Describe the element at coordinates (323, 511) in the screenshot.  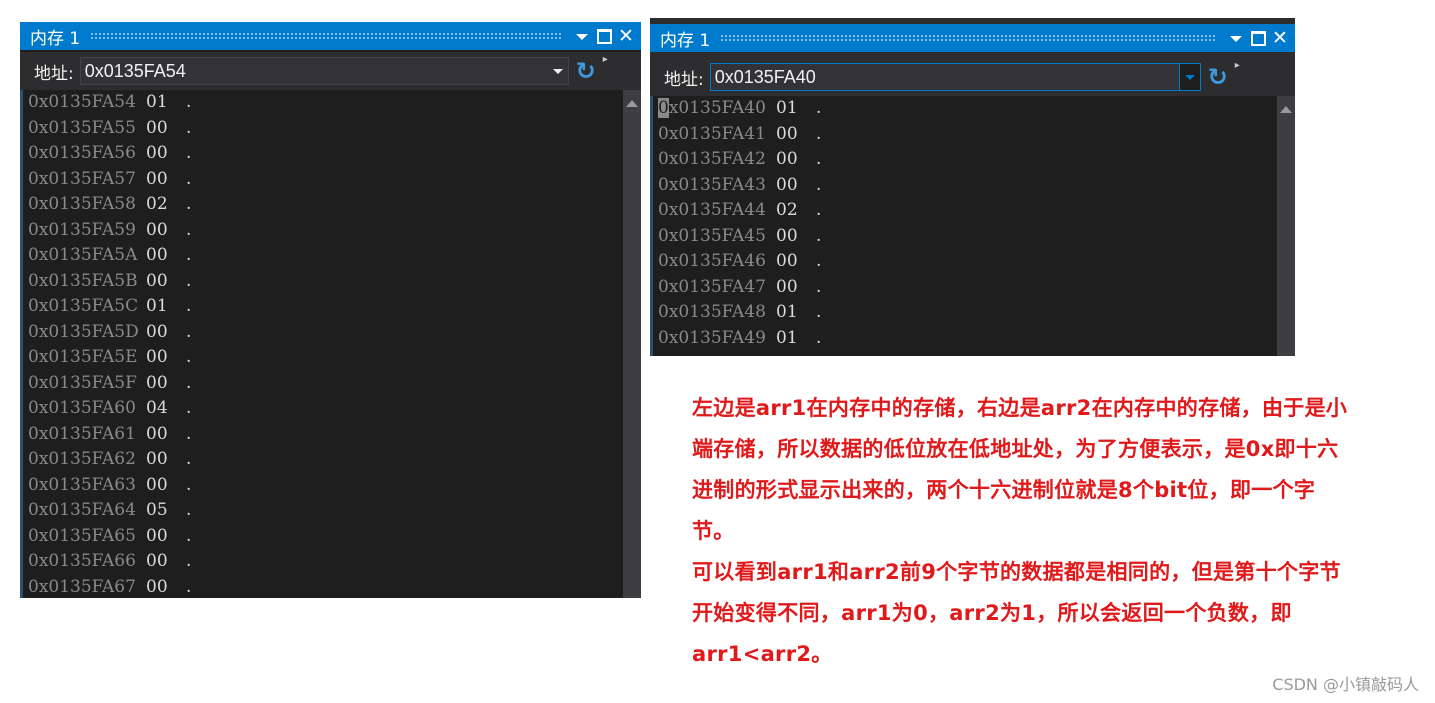
I see `memory-row: 0x0135FA64 05.` at that location.